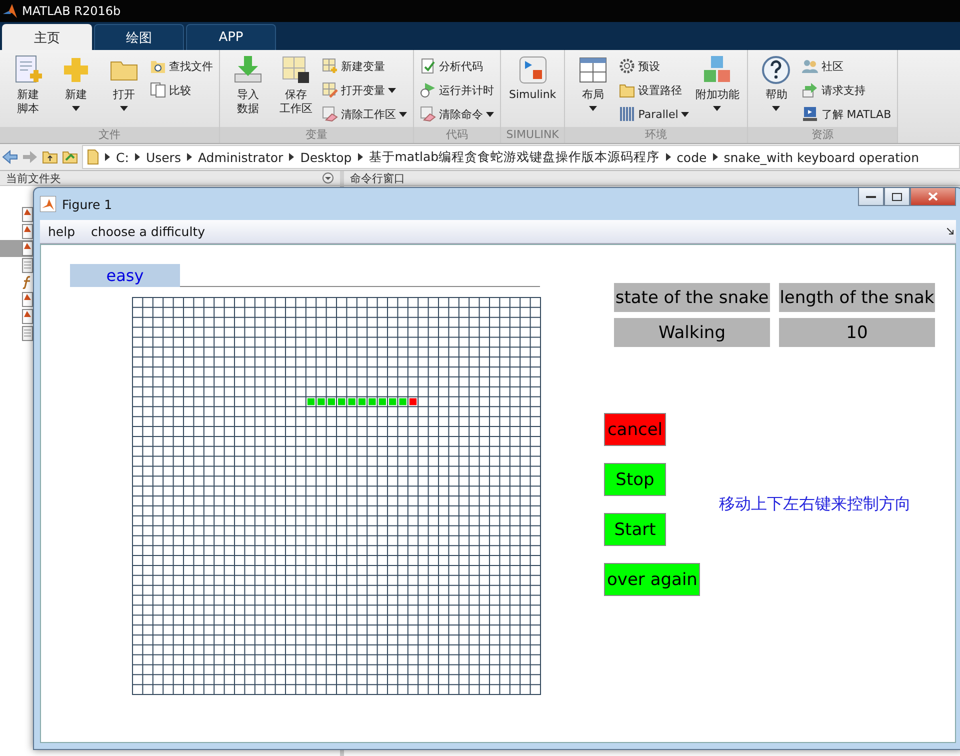 The image size is (960, 756). Describe the element at coordinates (377, 178) in the screenshot. I see `panel-title: 命令行窗口` at that location.